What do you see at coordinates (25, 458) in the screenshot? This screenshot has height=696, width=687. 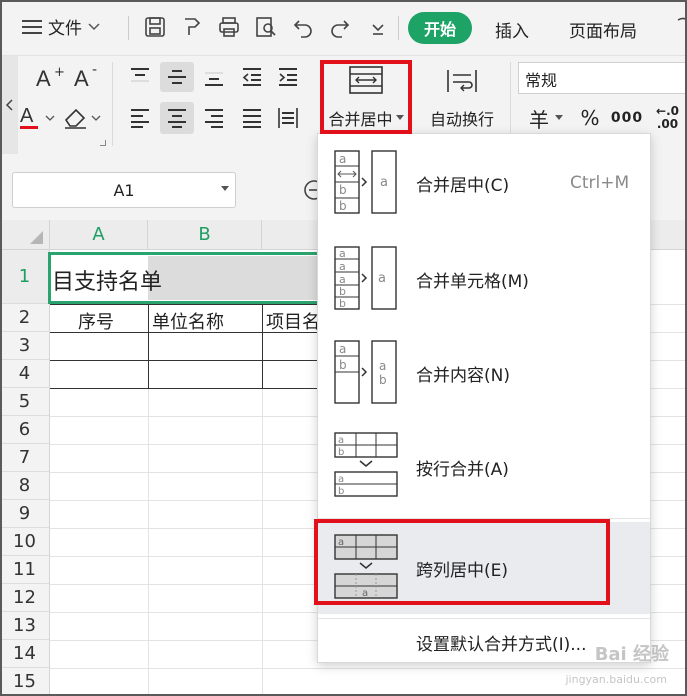 I see `row-header-7: 7` at bounding box center [25, 458].